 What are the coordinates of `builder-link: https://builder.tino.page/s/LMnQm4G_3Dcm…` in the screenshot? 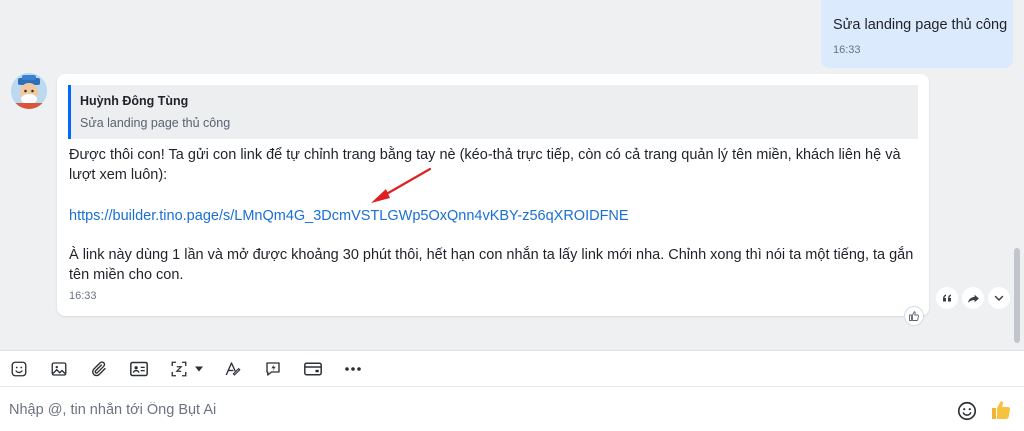 It's located at (494, 216).